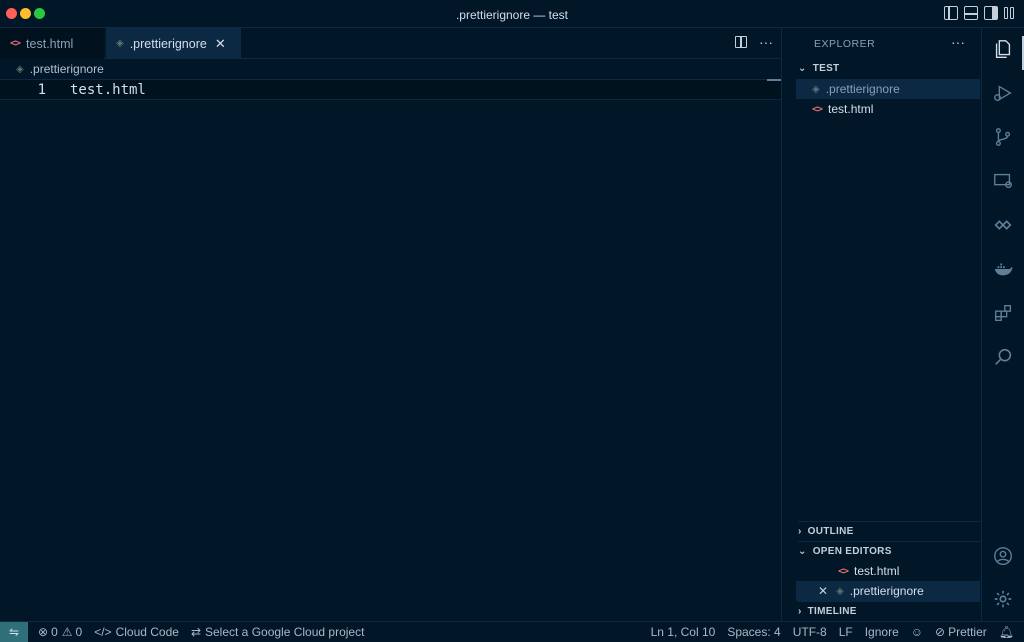 The height and width of the screenshot is (642, 1024). Describe the element at coordinates (951, 13) in the screenshot. I see `toggle-primary-sidebar-icon` at that location.